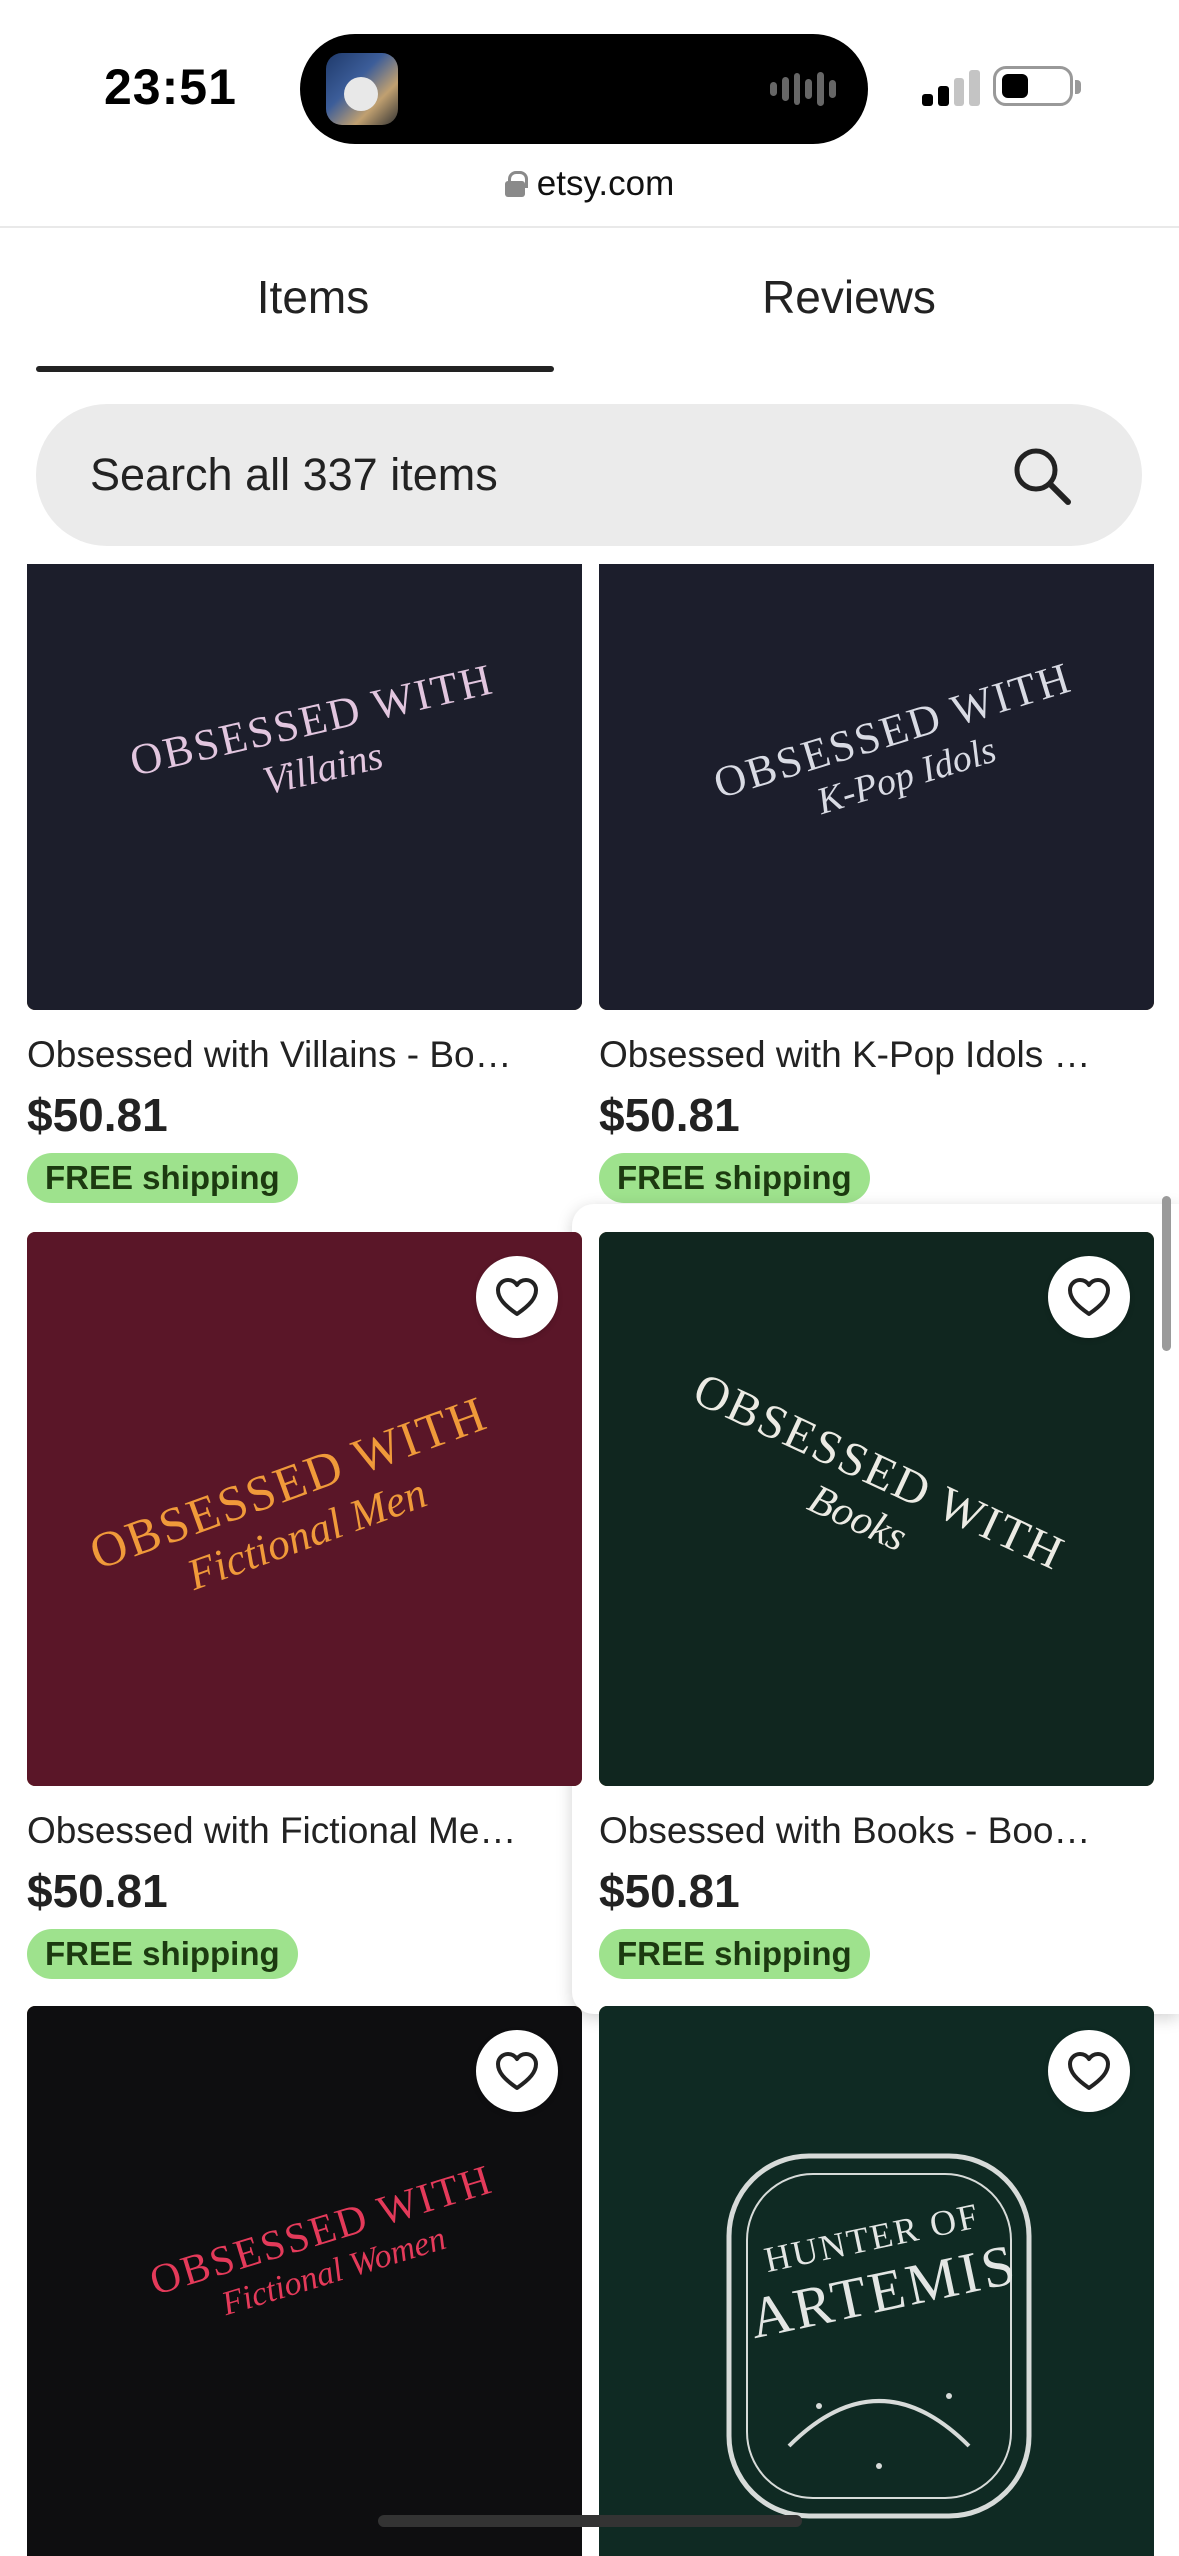  What do you see at coordinates (1037, 86) in the screenshot?
I see `battery-icon` at bounding box center [1037, 86].